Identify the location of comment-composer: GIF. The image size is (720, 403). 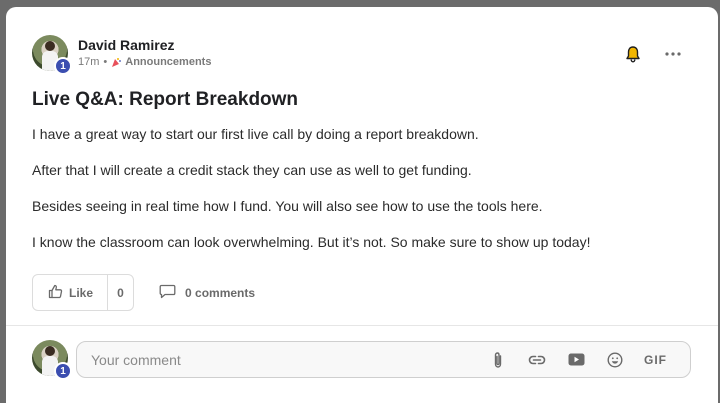
(383, 359).